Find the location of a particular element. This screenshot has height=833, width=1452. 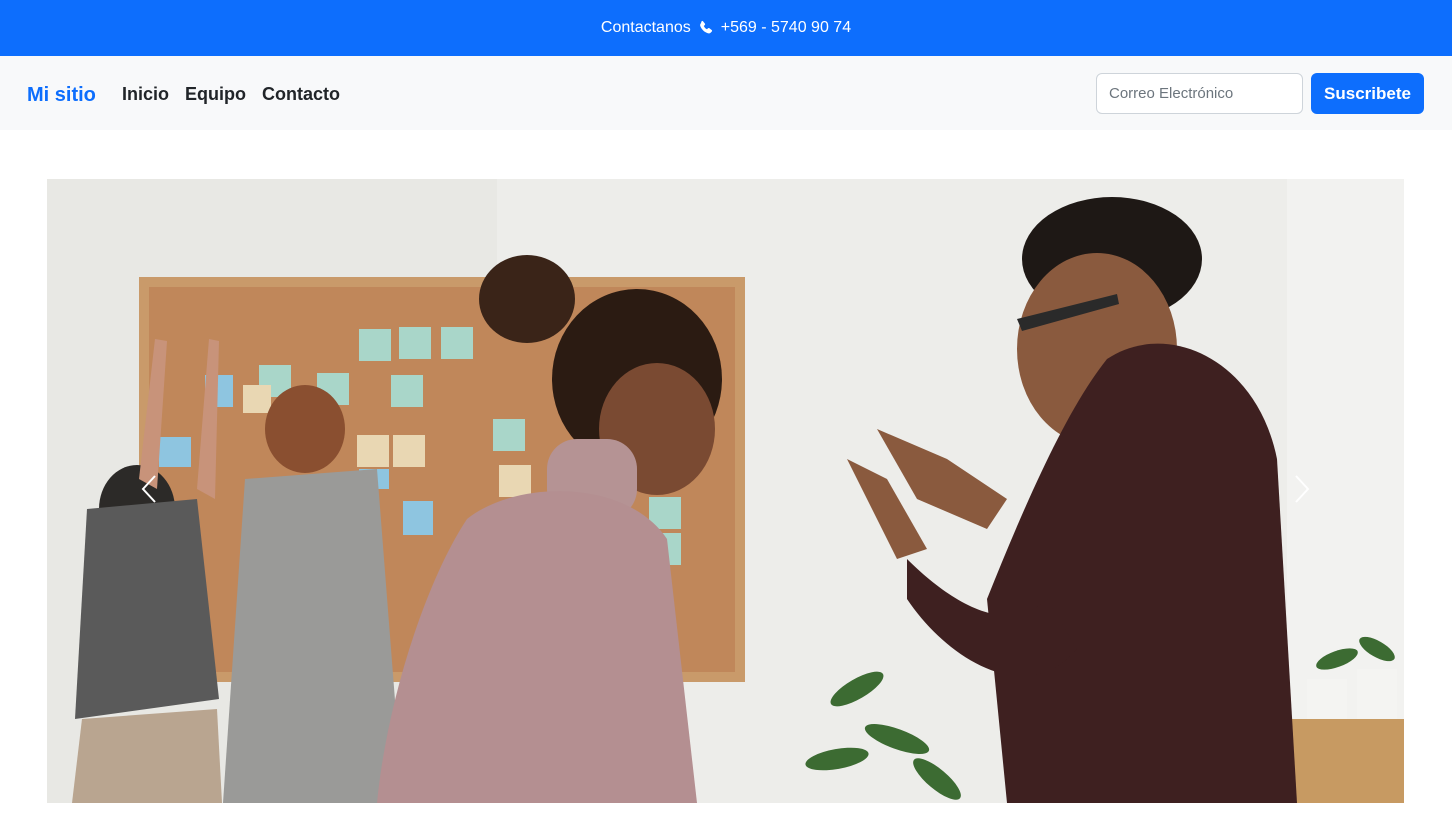

subscribe-button: Suscribete is located at coordinates (1367, 93).